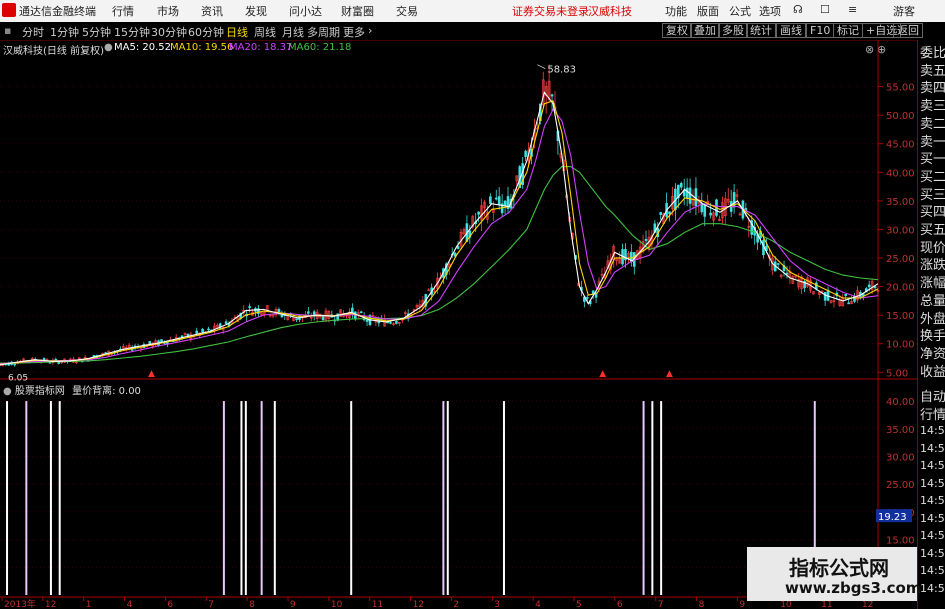 The image size is (945, 609). What do you see at coordinates (932, 397) in the screenshot?
I see `sidepanel-item: 自动` at bounding box center [932, 397].